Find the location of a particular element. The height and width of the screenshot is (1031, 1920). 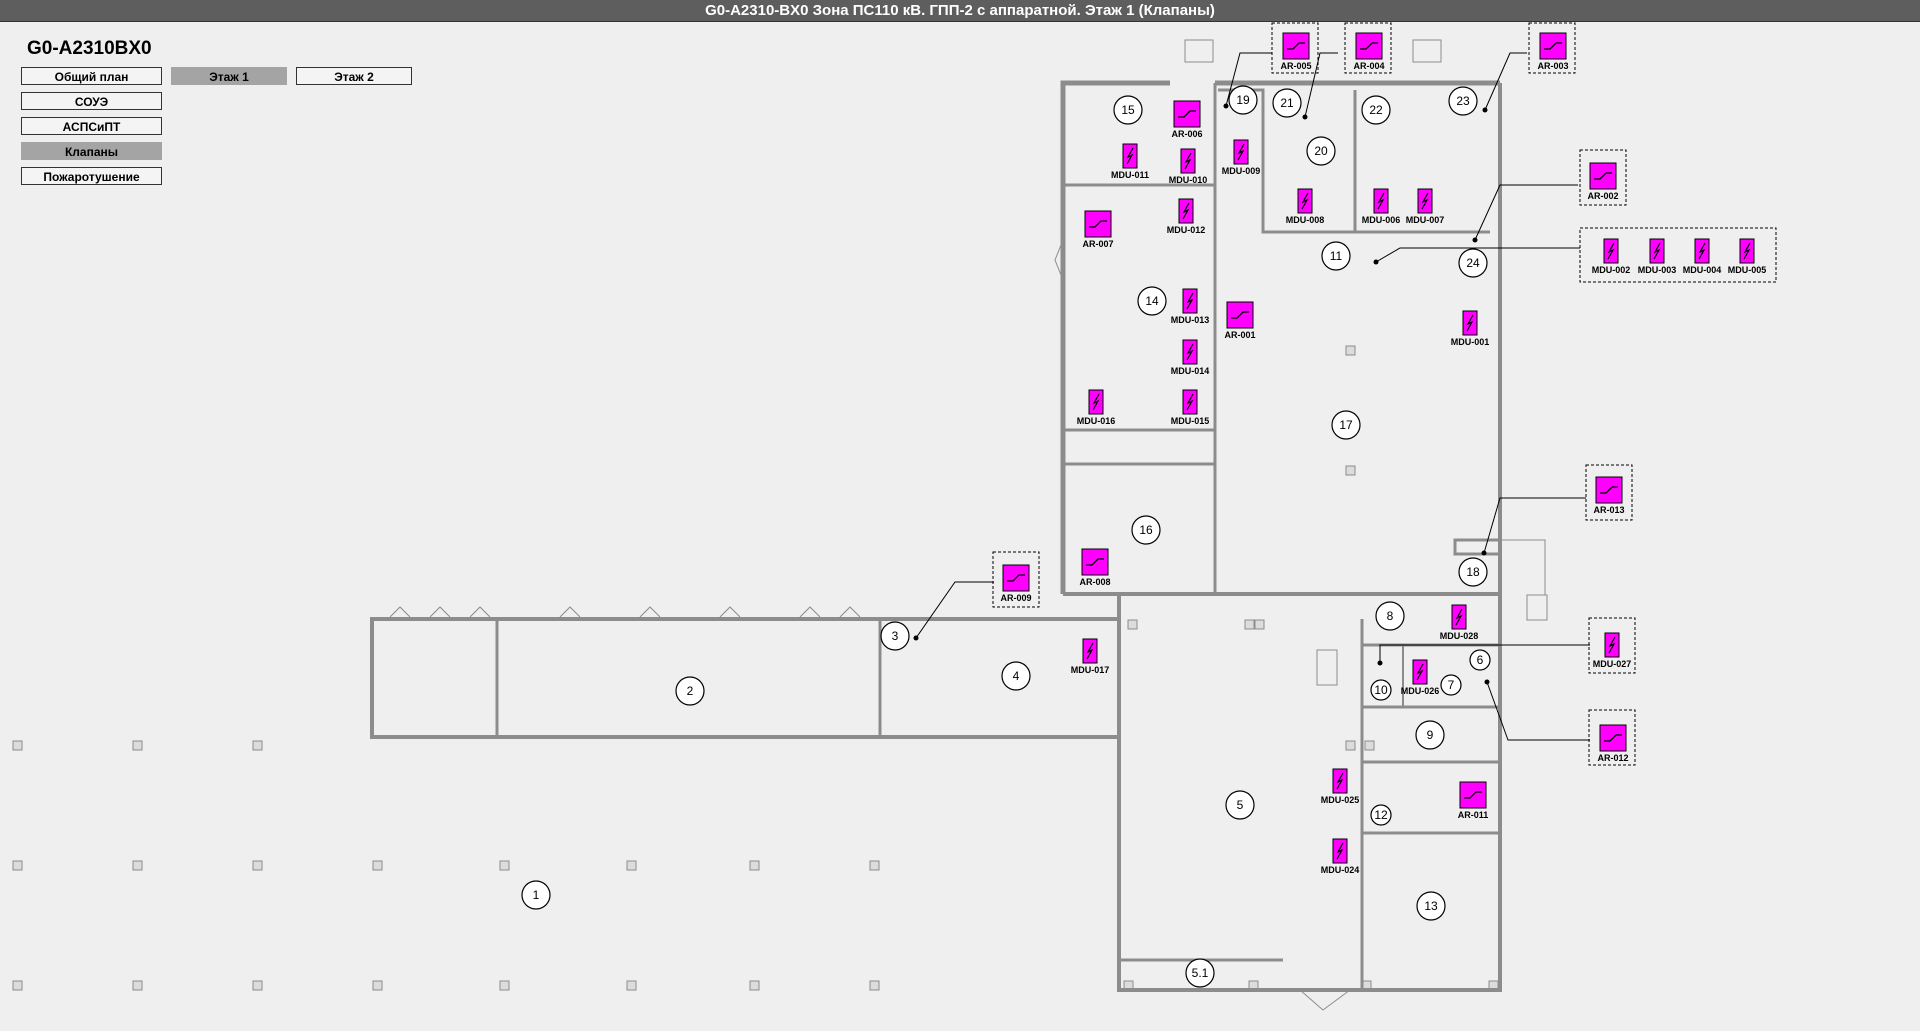

device-label: MDU-025 is located at coordinates (1340, 800).